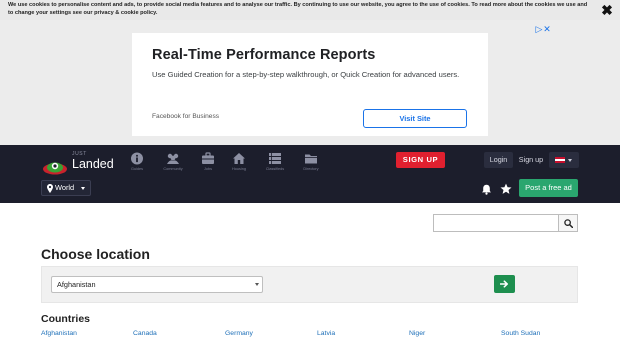 The width and height of the screenshot is (620, 343). What do you see at coordinates (548, 188) in the screenshot?
I see `post-free-ad-button: Post a free ad` at bounding box center [548, 188].